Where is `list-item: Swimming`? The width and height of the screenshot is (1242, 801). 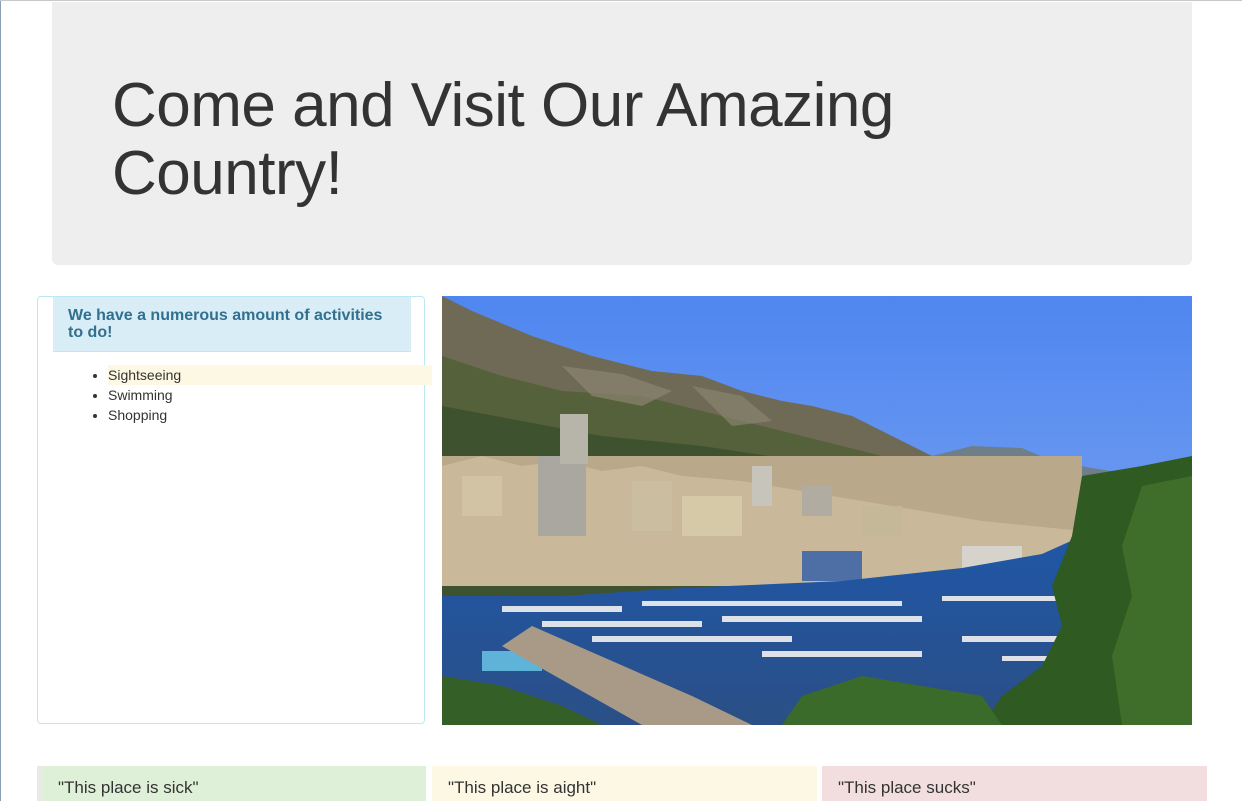
list-item: Swimming is located at coordinates (270, 395).